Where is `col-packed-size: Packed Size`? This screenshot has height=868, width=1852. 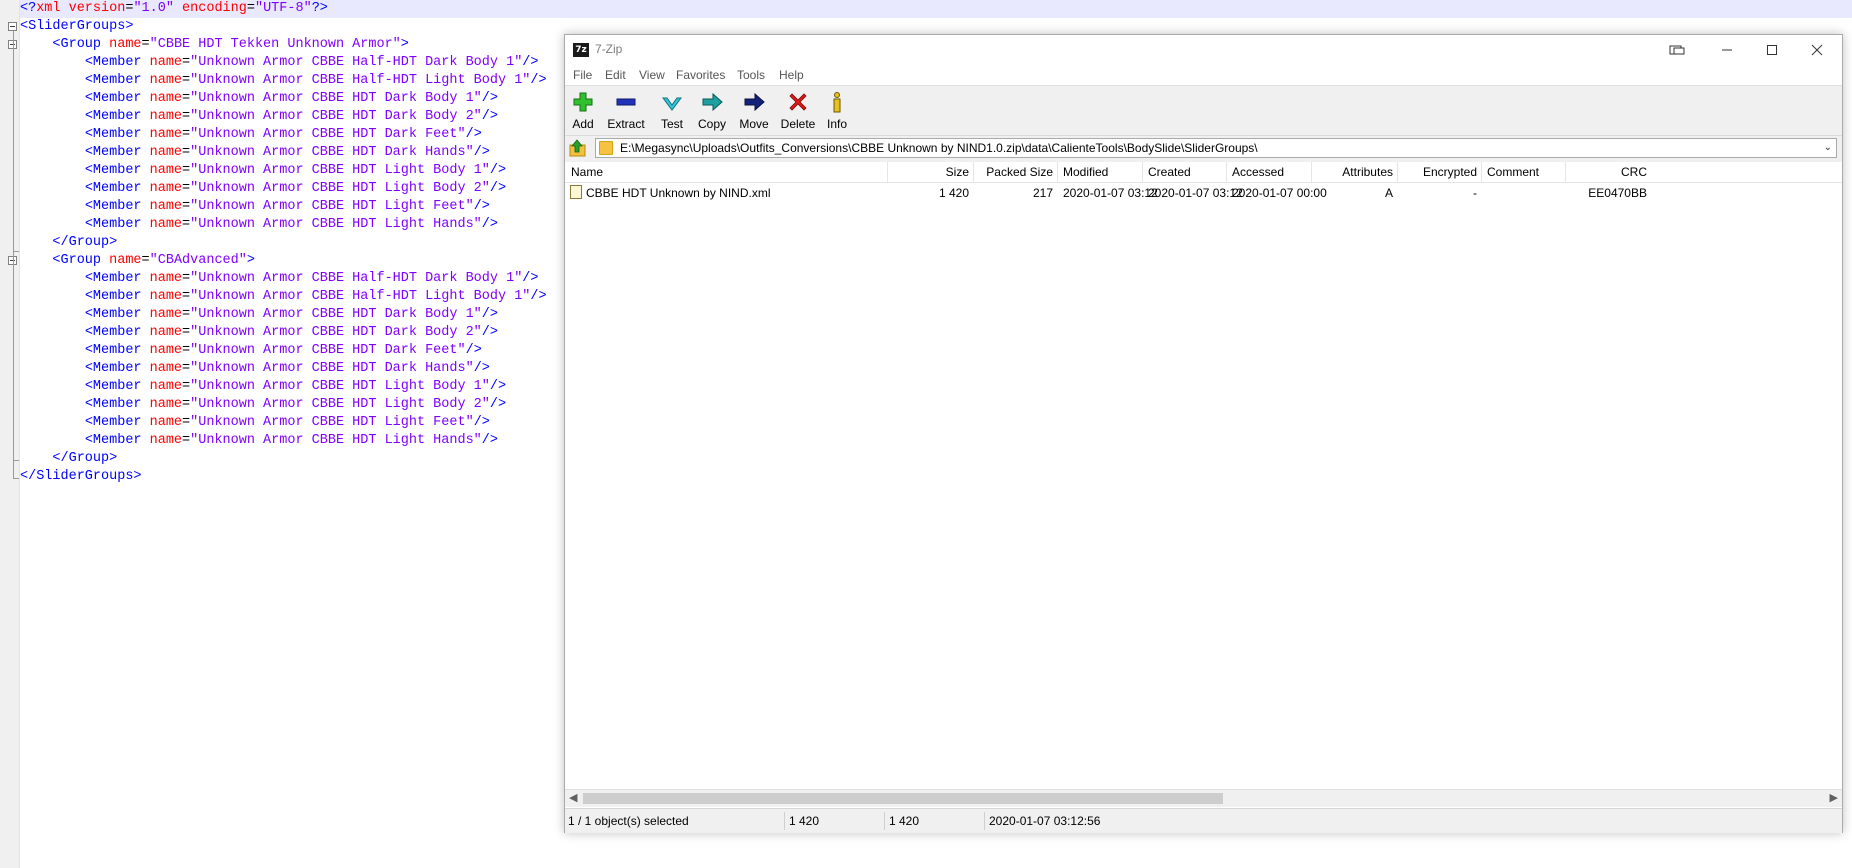 col-packed-size: Packed Size is located at coordinates (1016, 172).